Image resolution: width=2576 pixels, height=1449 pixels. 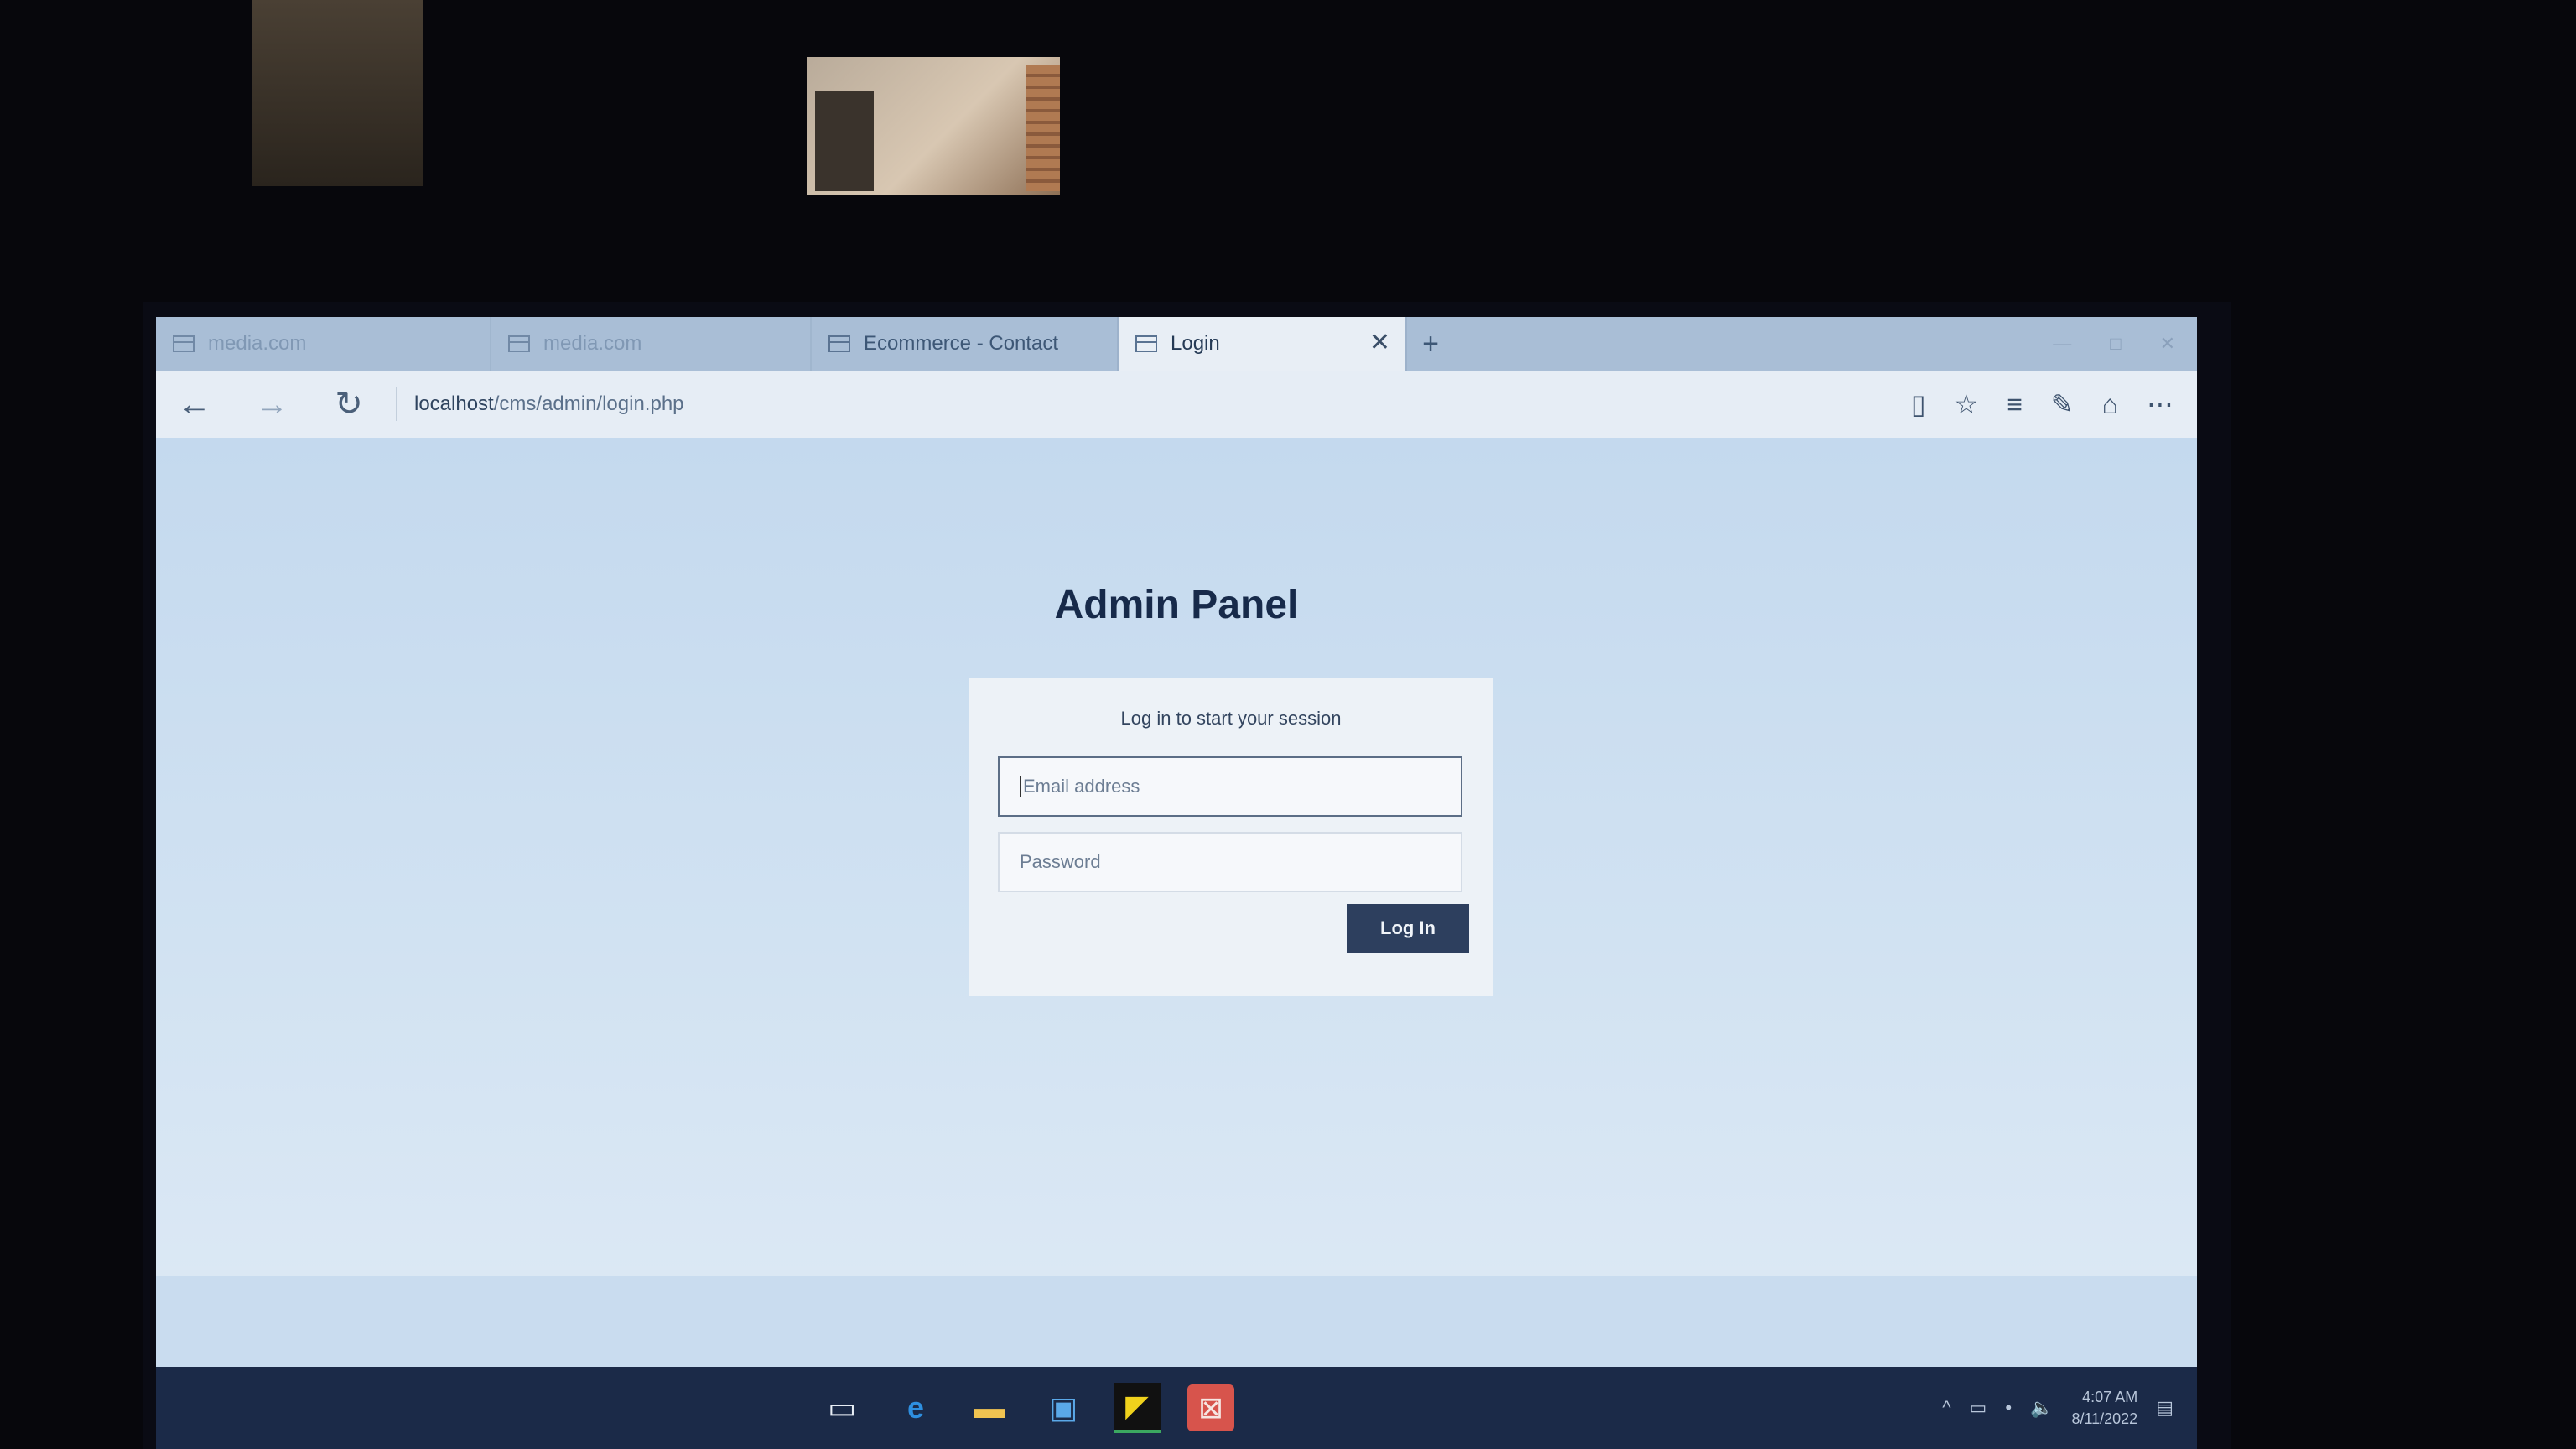 What do you see at coordinates (2015, 404) in the screenshot?
I see `hub-icon: ≡` at bounding box center [2015, 404].